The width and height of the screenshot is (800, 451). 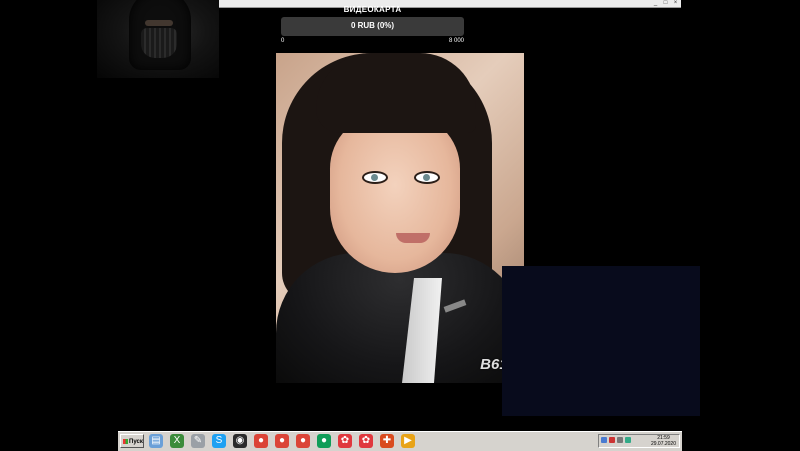 What do you see at coordinates (655, 3) in the screenshot?
I see `minimize-icon: _` at bounding box center [655, 3].